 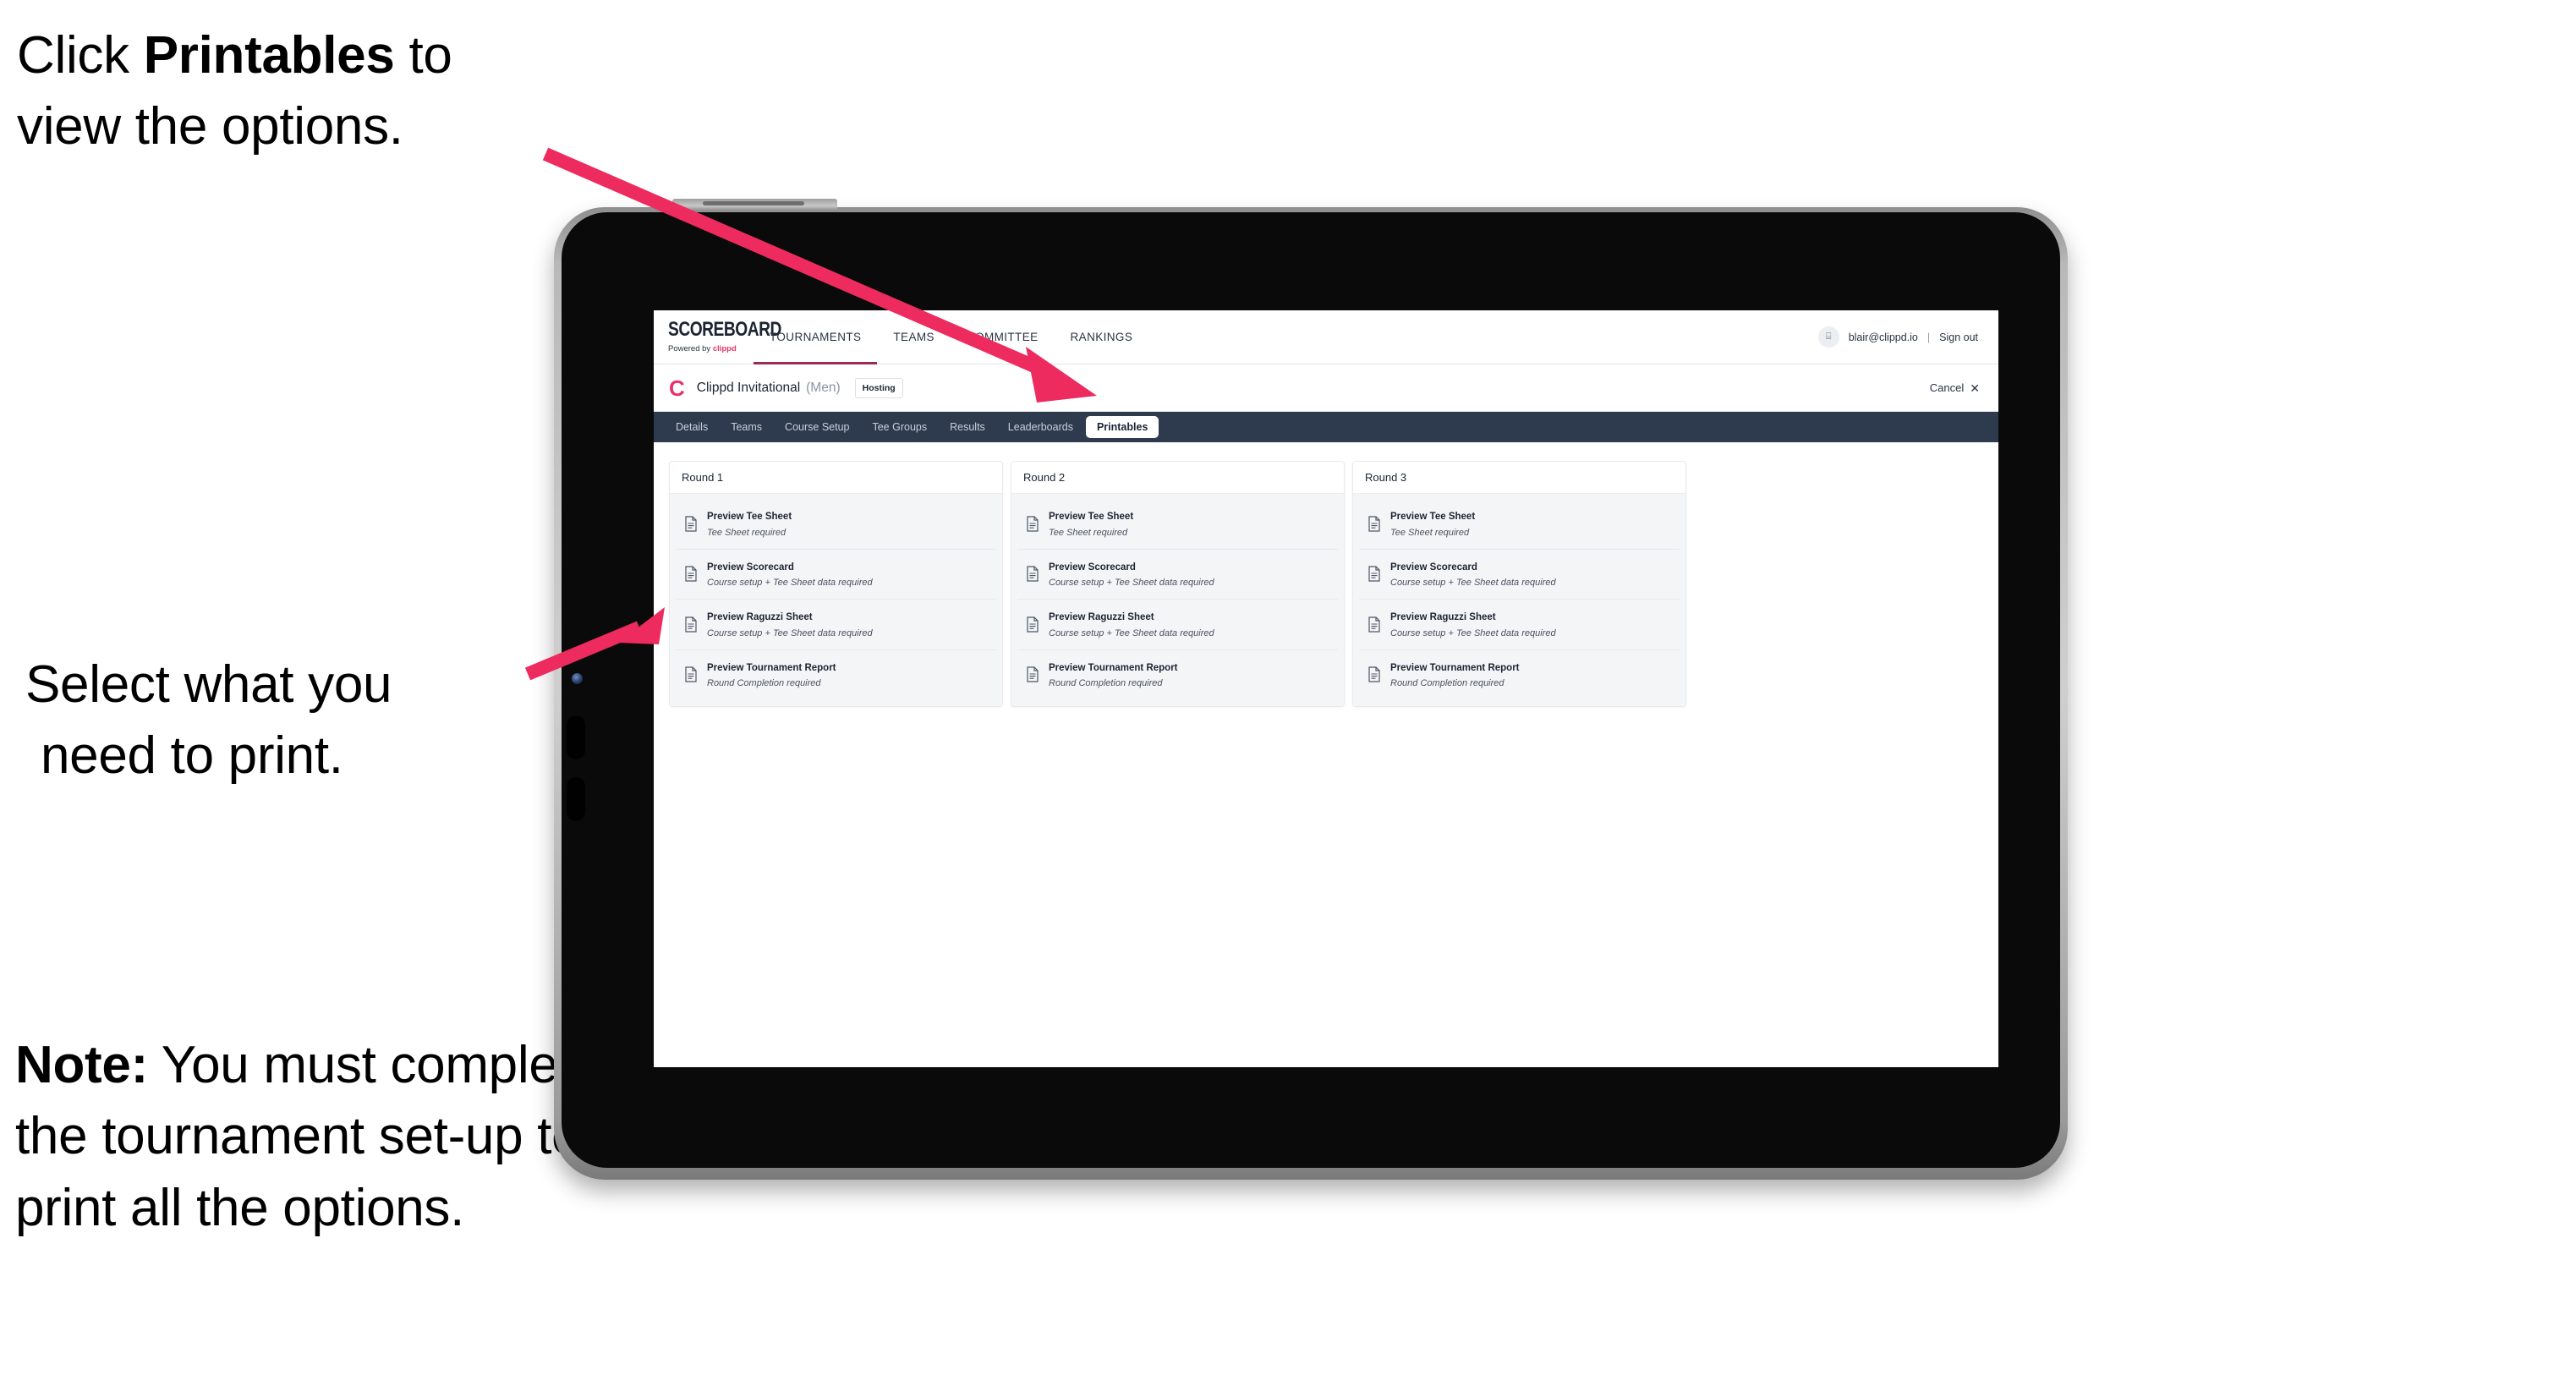 I want to click on logo-tagline: Powered by clippd, so click(x=711, y=348).